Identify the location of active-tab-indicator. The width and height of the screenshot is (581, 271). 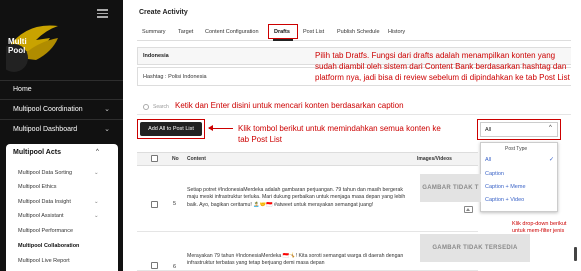
(283, 40).